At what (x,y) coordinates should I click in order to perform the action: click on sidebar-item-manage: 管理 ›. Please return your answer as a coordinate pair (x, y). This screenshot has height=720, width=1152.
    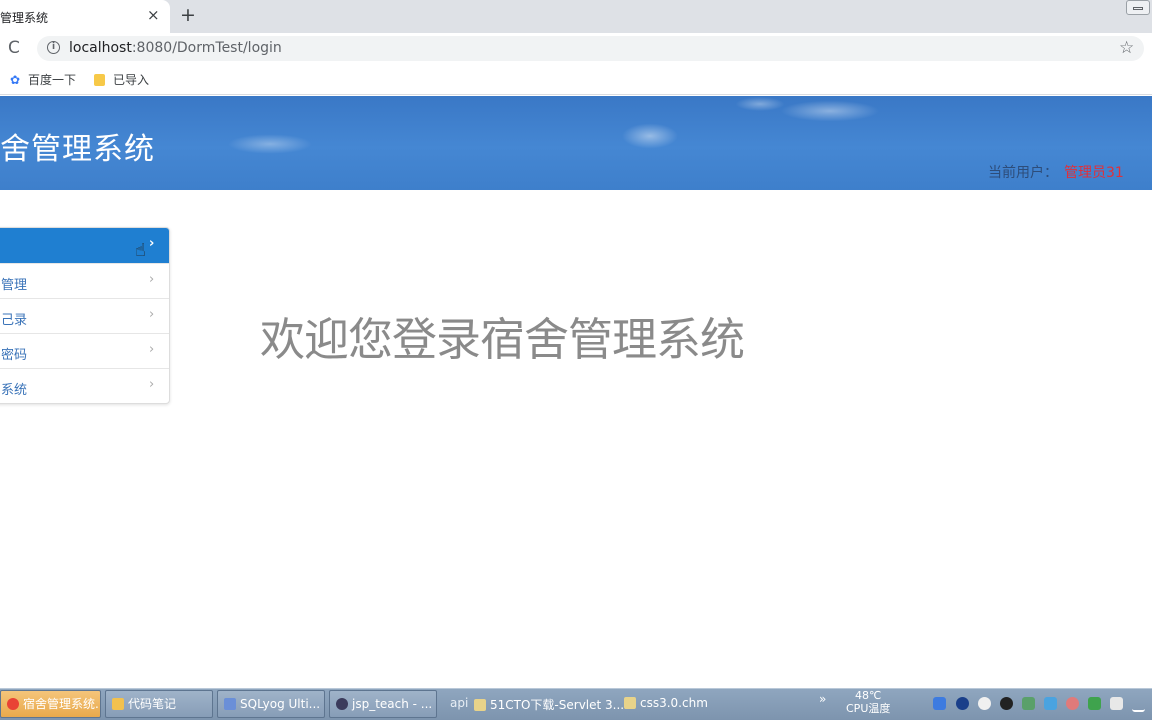
    Looking at the image, I should click on (84, 281).